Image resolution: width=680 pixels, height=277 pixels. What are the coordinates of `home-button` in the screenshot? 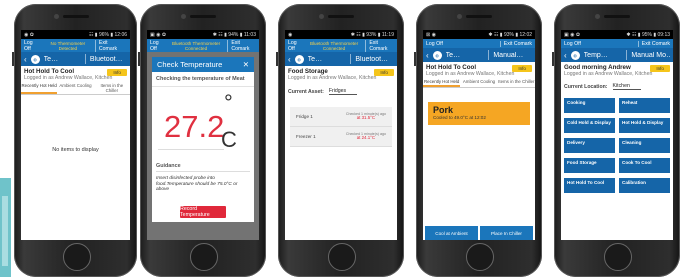 It's located at (76, 257).